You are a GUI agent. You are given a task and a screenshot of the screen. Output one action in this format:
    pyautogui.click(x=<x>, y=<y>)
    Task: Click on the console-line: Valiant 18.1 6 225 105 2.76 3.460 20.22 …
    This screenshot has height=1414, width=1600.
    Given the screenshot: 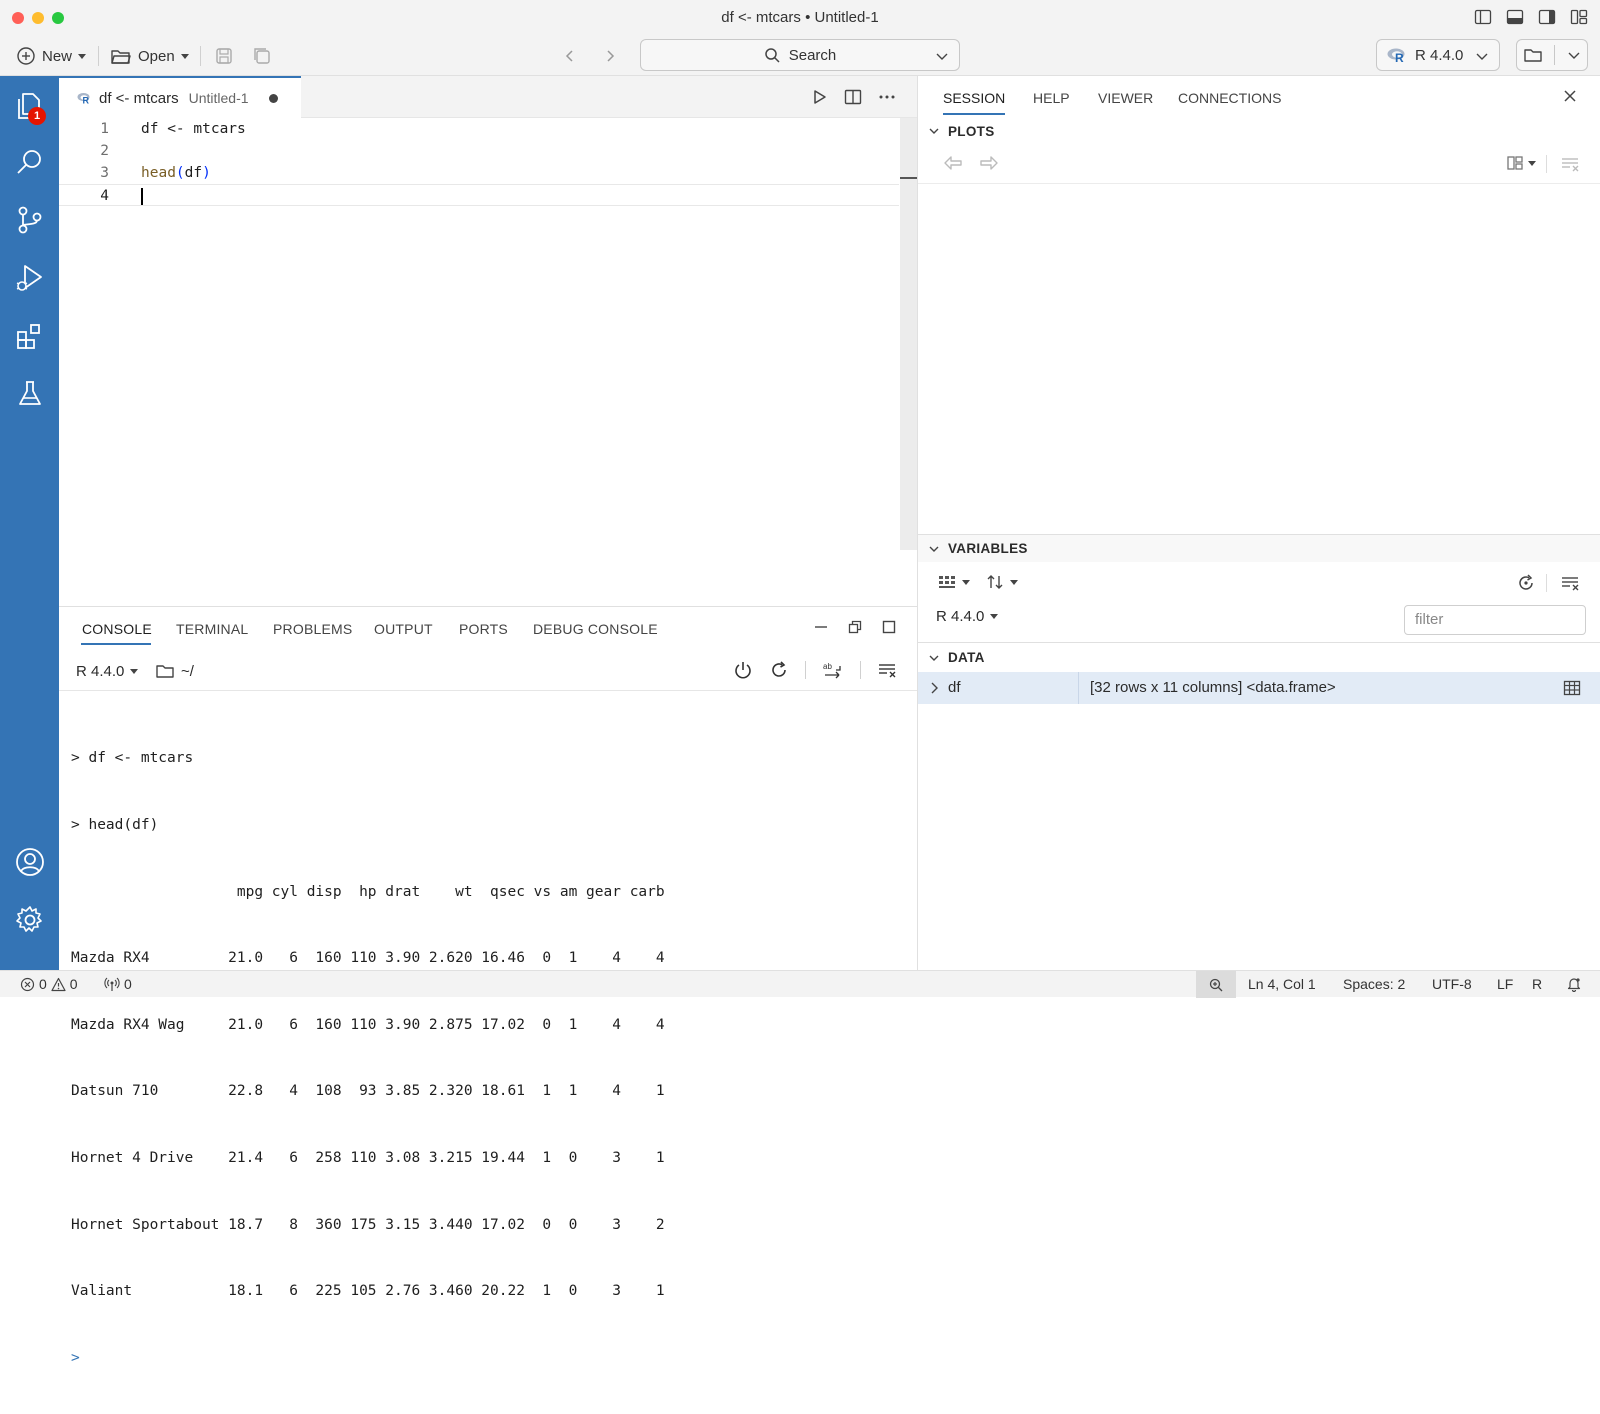 What is the action you would take?
    pyautogui.click(x=368, y=1291)
    